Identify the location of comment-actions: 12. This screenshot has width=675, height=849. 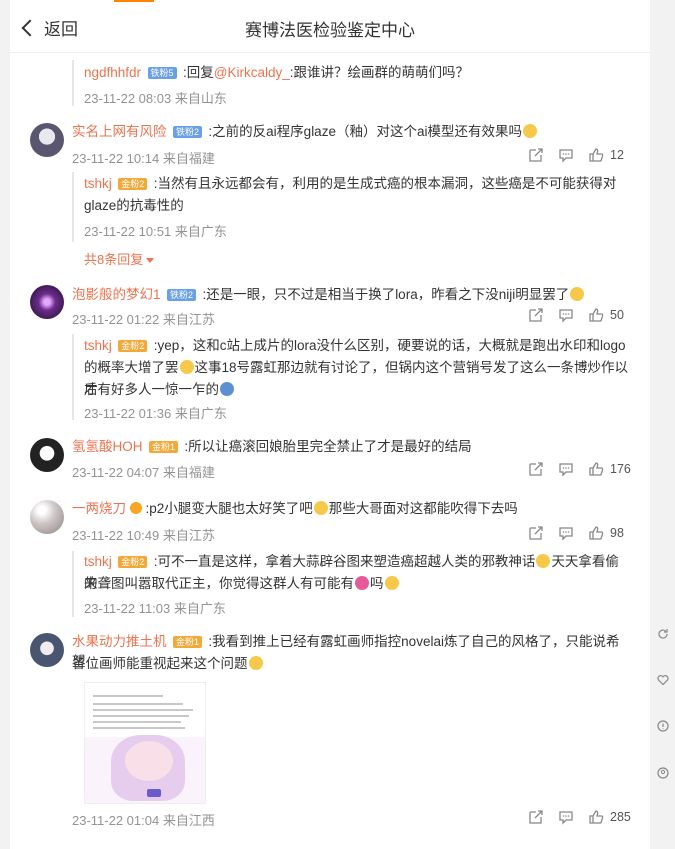
(583, 155).